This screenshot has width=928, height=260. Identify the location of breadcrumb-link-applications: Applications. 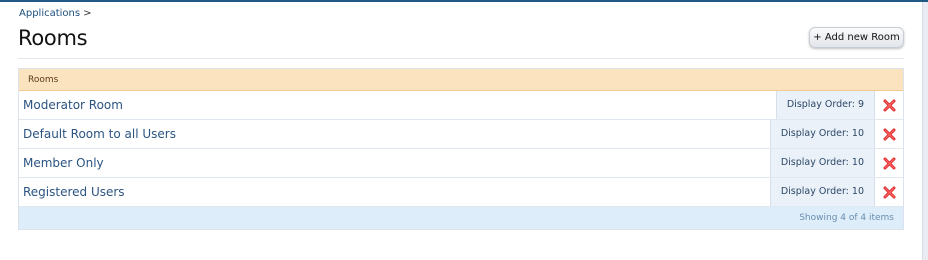
(49, 13).